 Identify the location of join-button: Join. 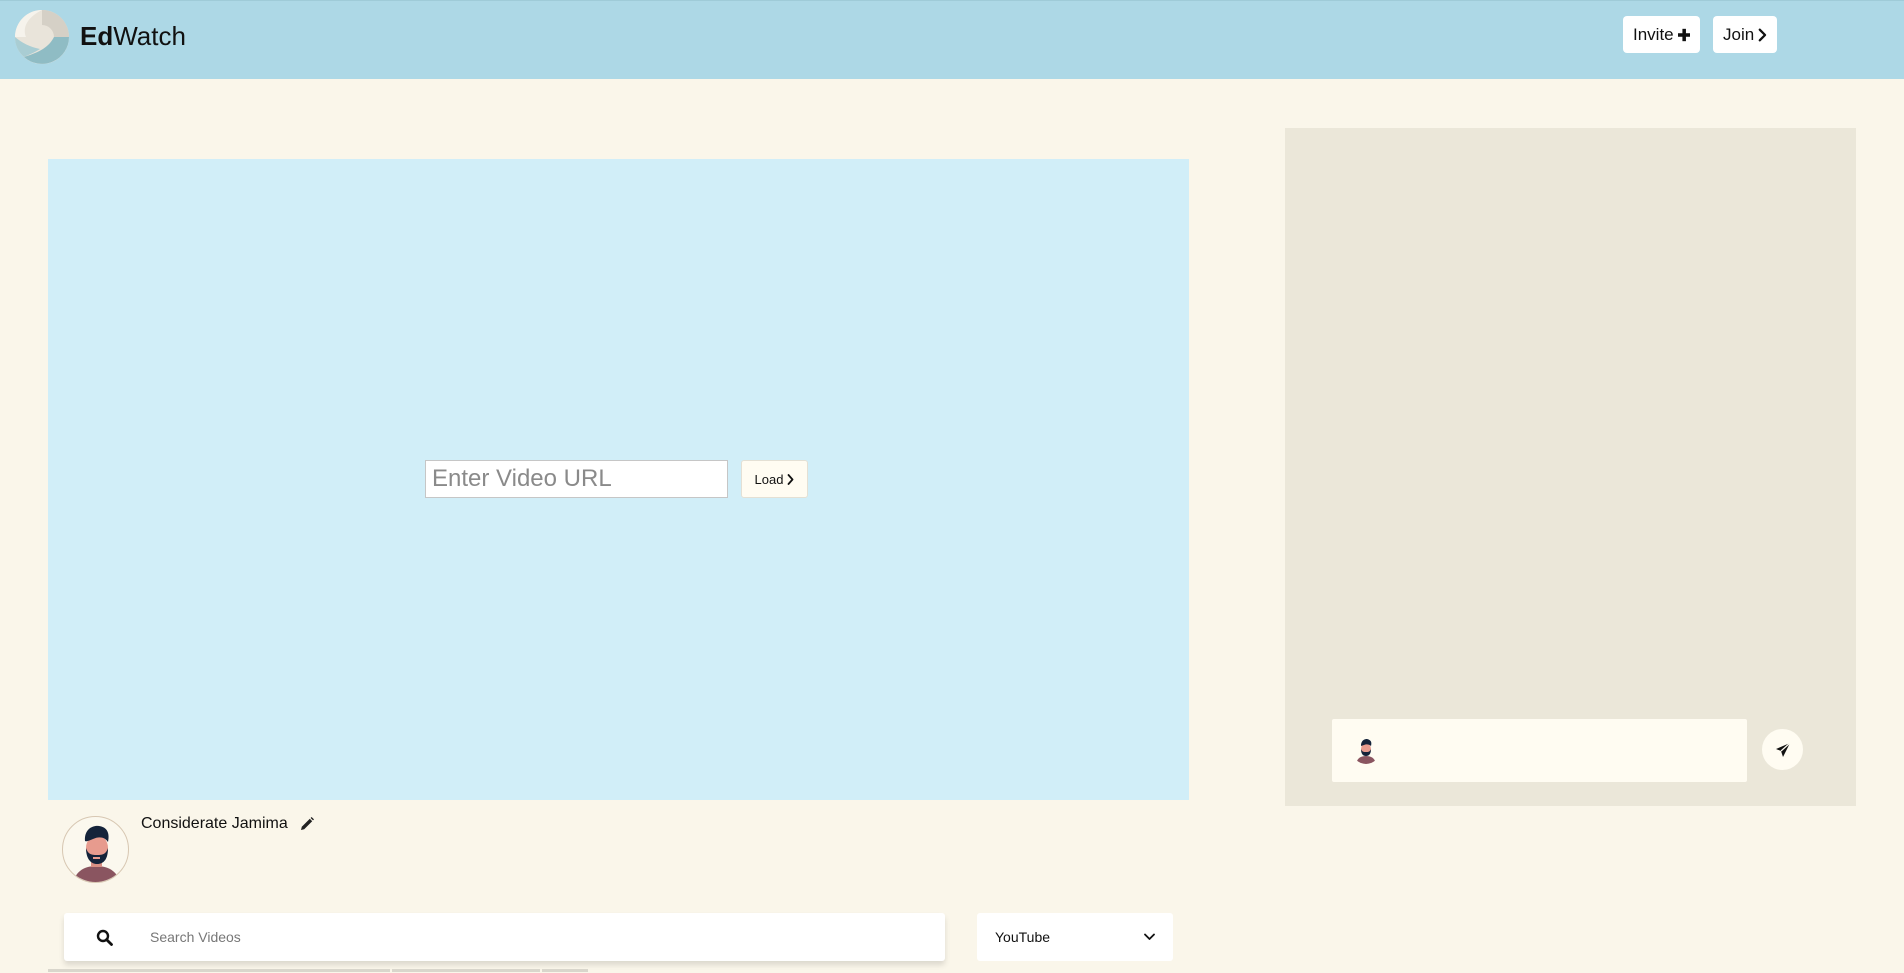
(1745, 34).